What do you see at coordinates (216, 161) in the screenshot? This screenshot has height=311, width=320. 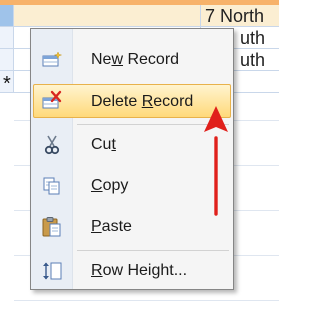 I see `annotation-arrow` at bounding box center [216, 161].